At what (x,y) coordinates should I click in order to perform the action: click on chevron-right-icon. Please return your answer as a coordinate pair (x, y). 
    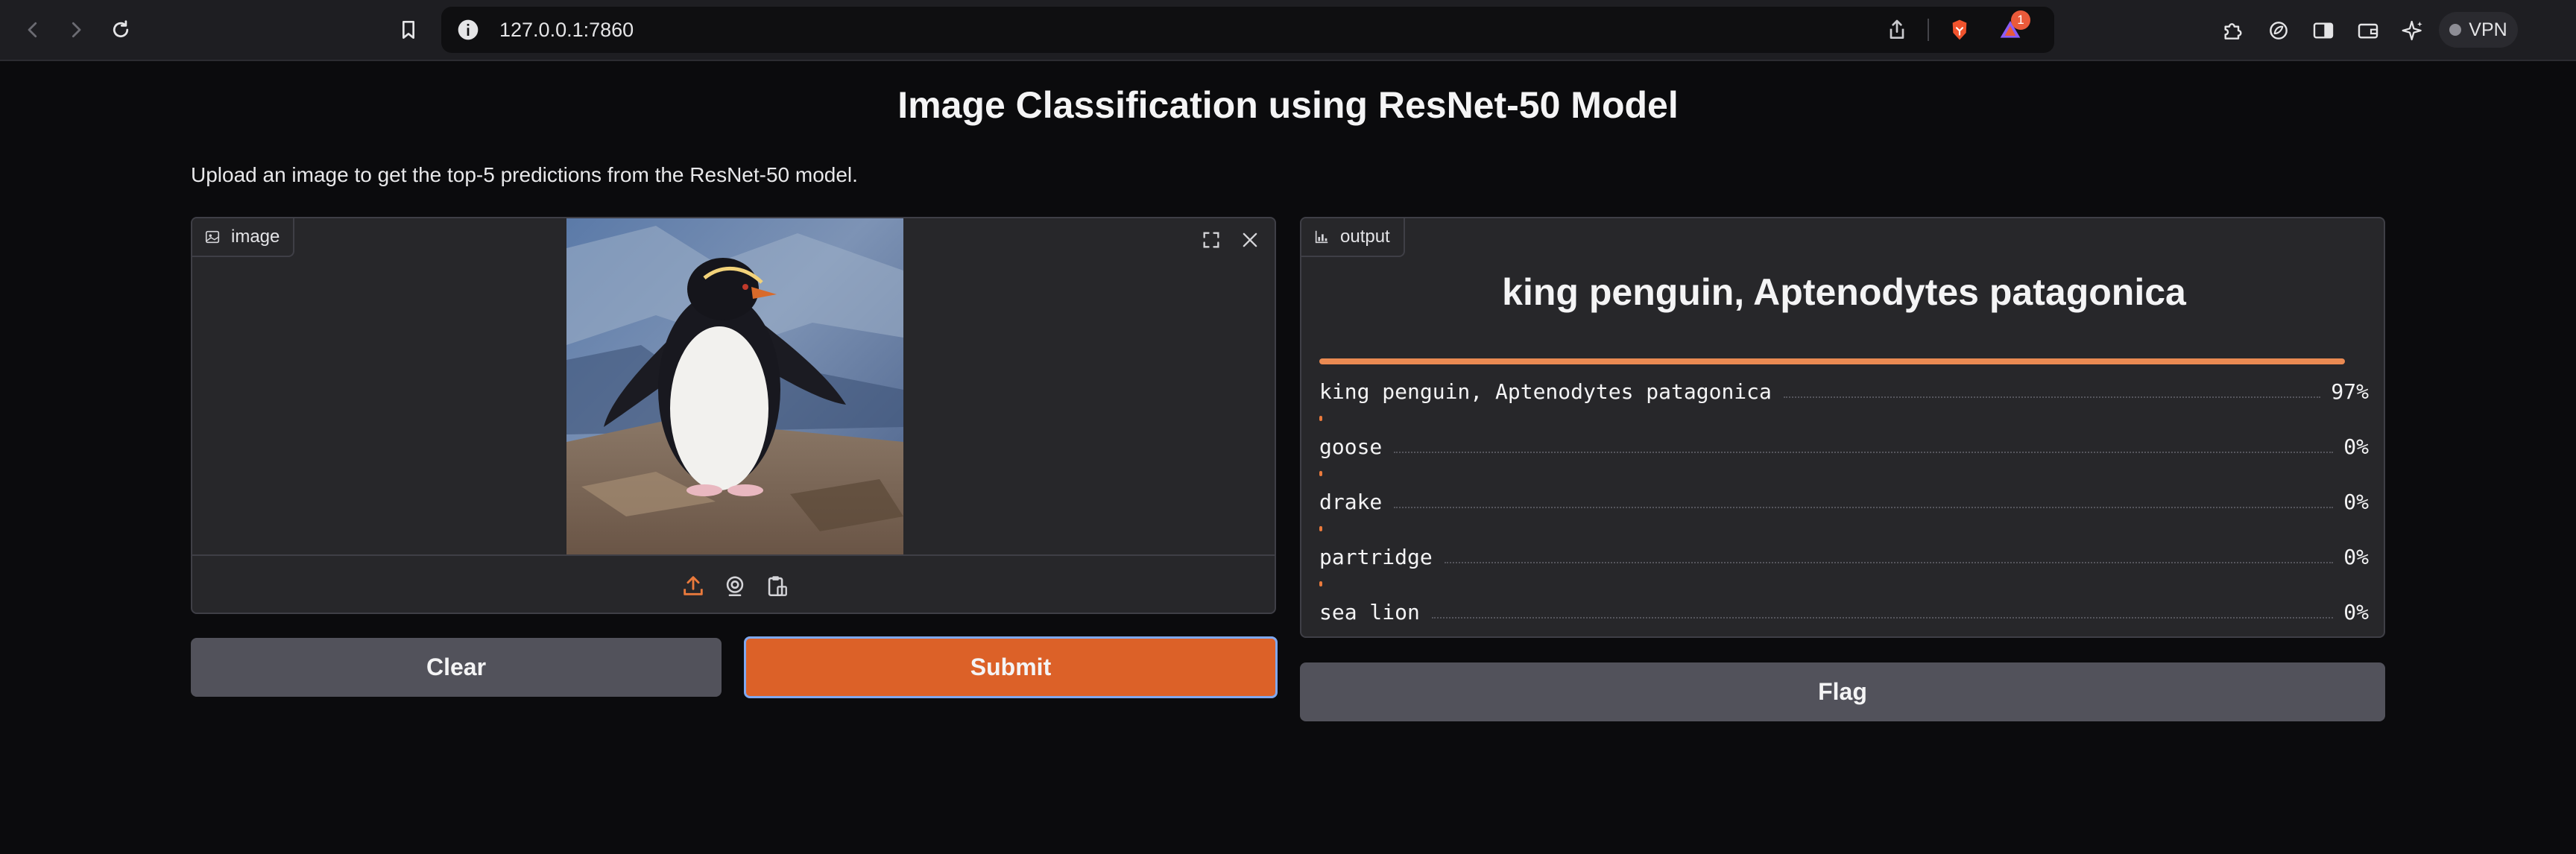
    Looking at the image, I should click on (76, 30).